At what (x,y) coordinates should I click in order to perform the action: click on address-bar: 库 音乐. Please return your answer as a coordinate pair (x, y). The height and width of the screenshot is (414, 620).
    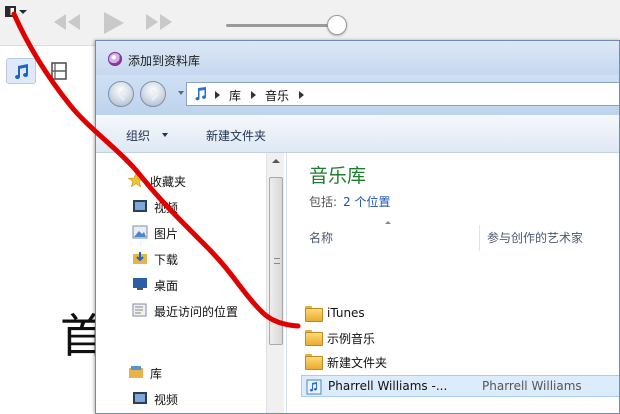
    Looking at the image, I should click on (402, 94).